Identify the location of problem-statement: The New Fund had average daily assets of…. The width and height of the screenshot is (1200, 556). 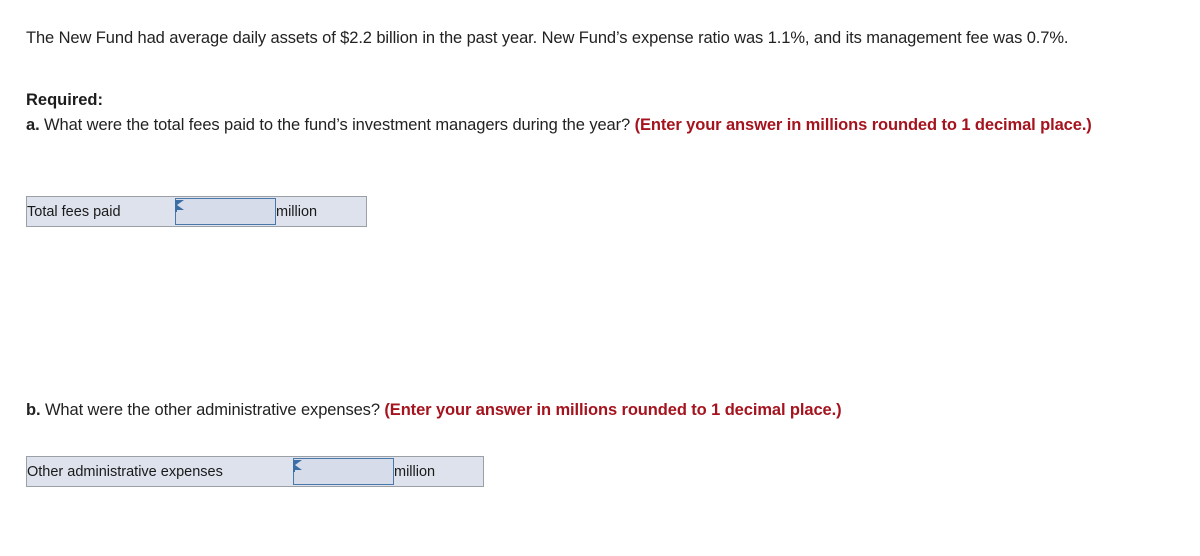
(547, 37).